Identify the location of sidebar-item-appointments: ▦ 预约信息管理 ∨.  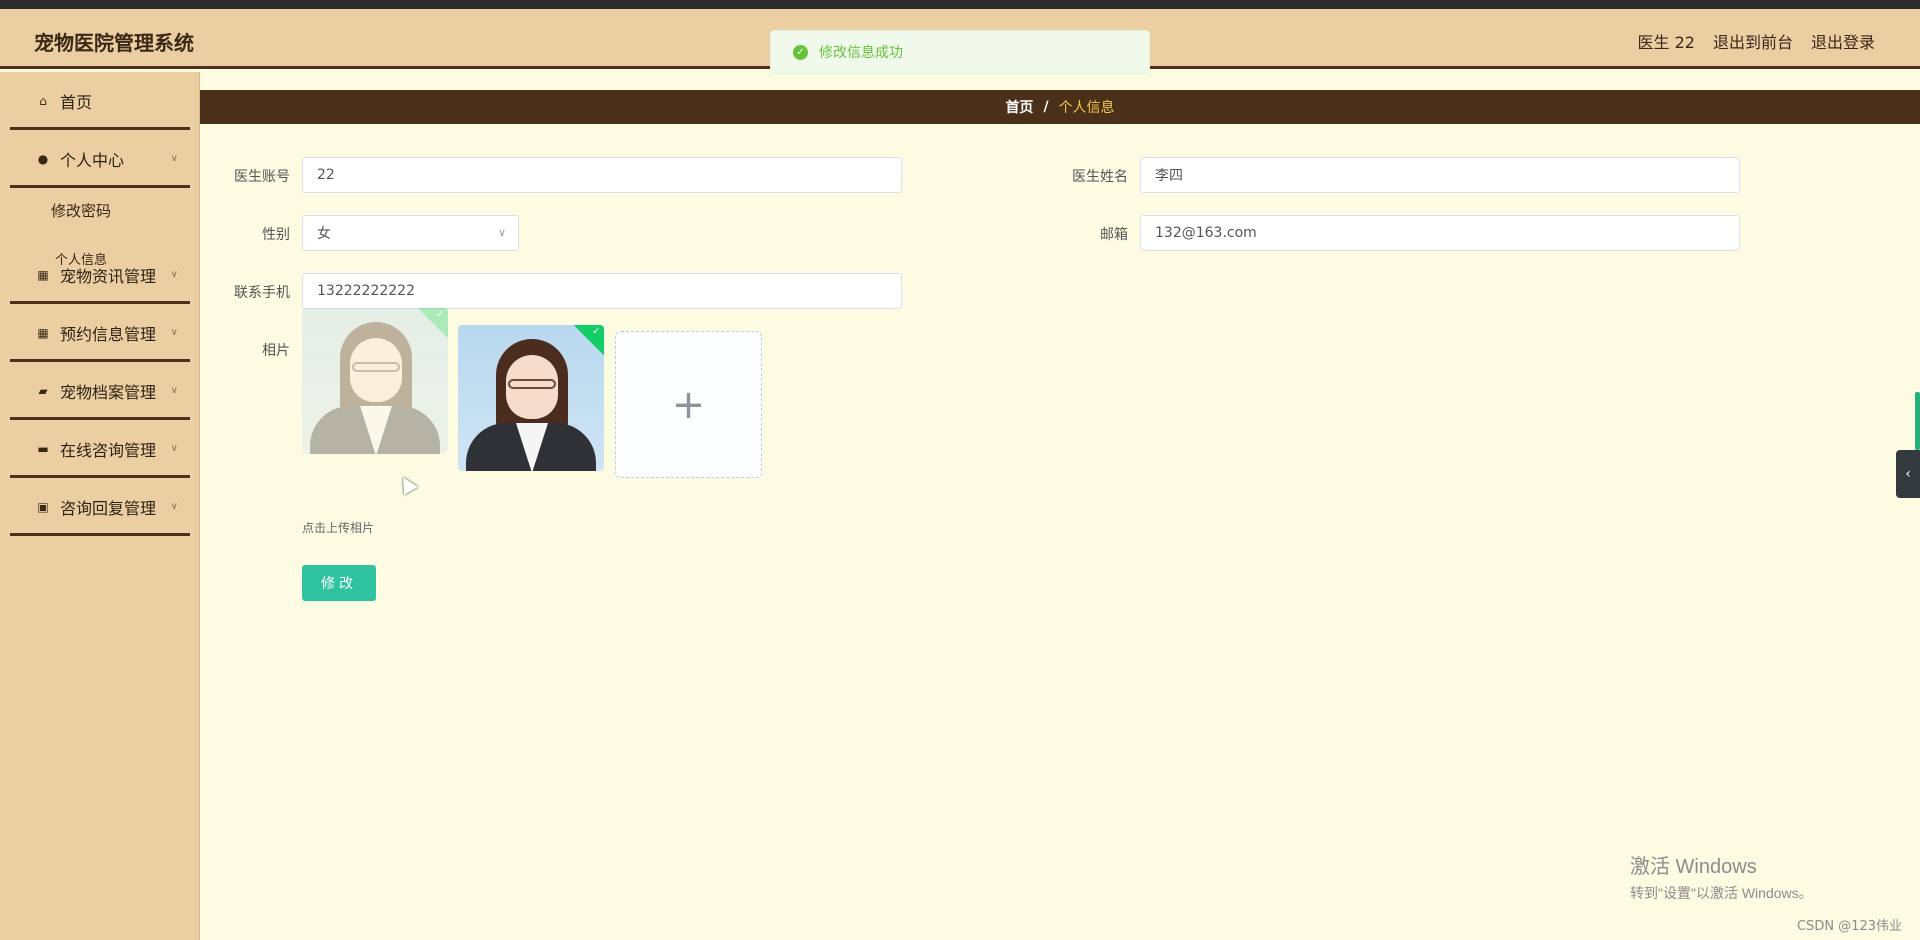
(100, 334).